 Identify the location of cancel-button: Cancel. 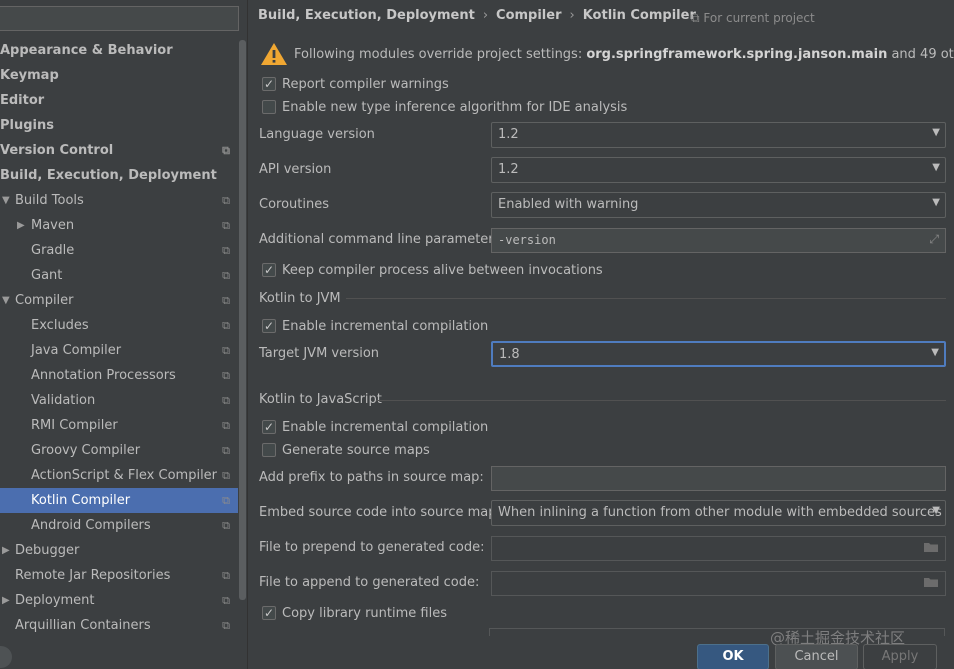
(816, 656).